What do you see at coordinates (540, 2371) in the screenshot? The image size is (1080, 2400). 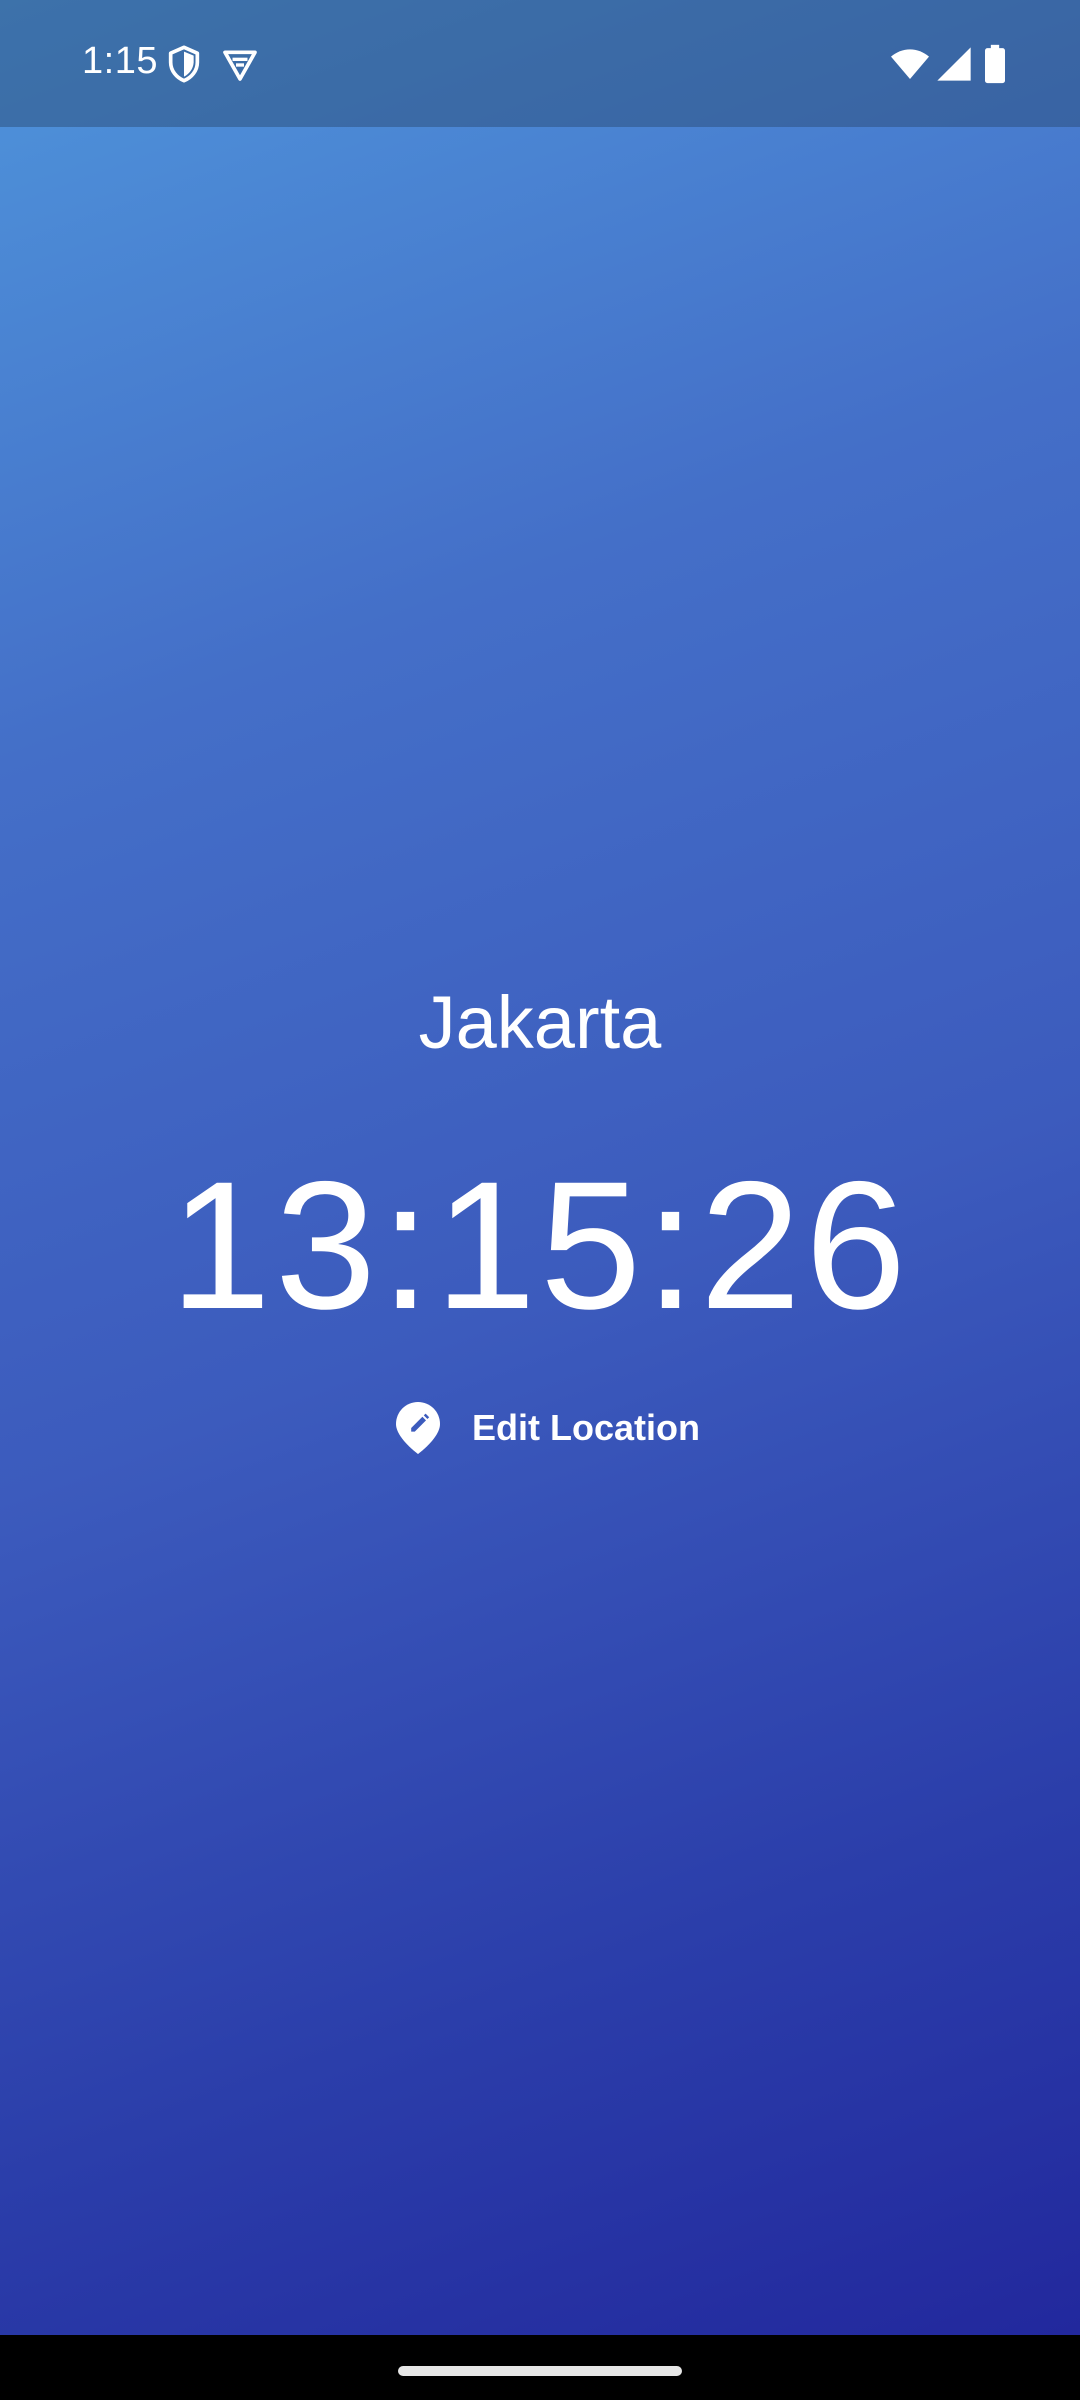 I see `home-gesture-handle` at bounding box center [540, 2371].